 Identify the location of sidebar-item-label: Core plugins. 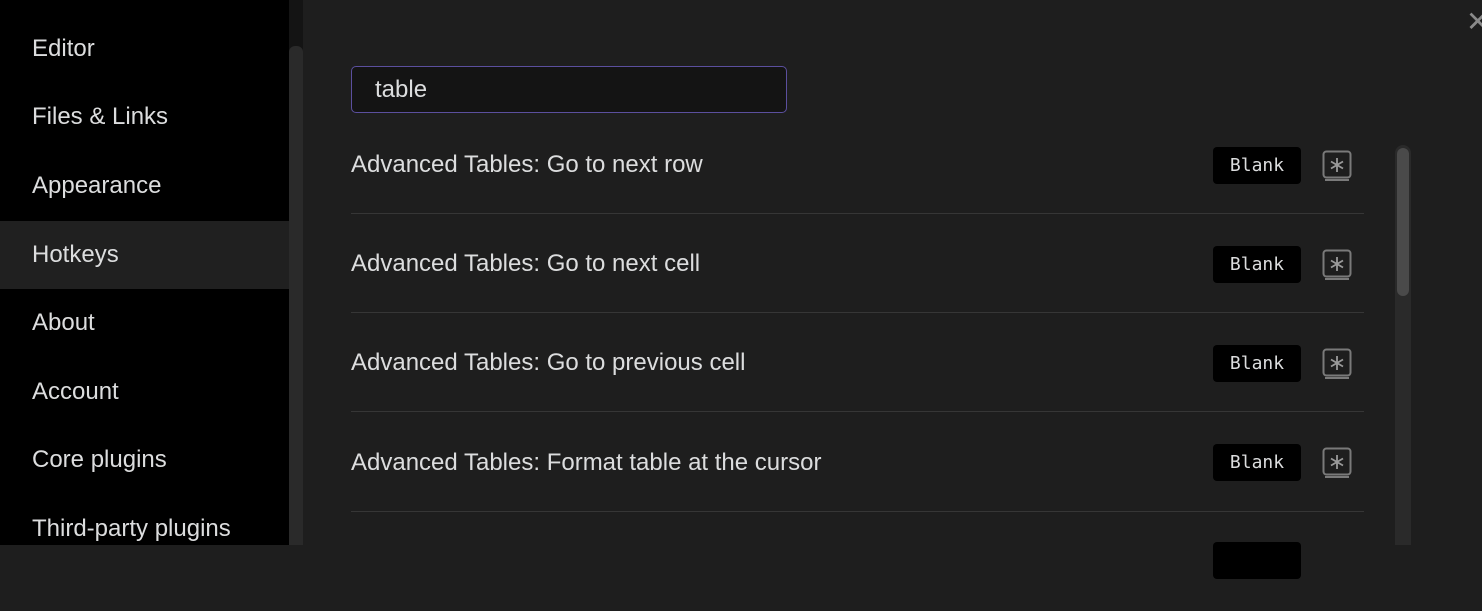
(99, 459).